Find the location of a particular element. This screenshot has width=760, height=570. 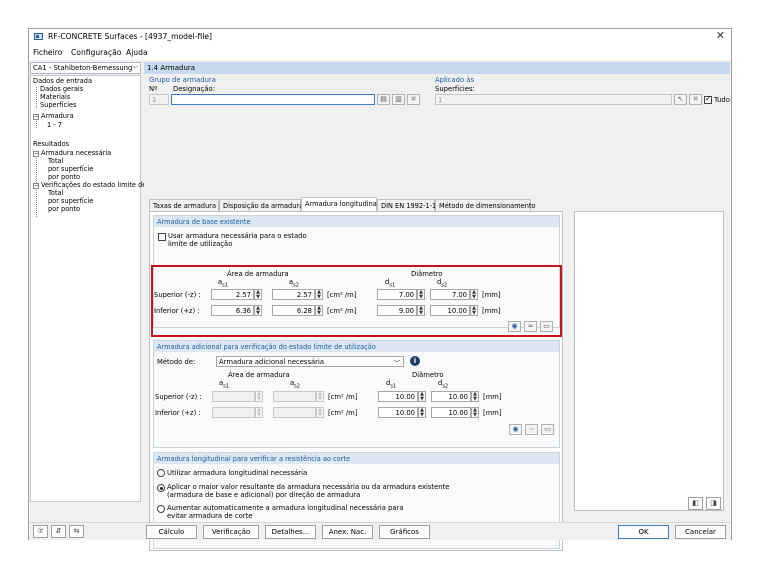

base-upper-ds2-input: 7.00 is located at coordinates (450, 294).